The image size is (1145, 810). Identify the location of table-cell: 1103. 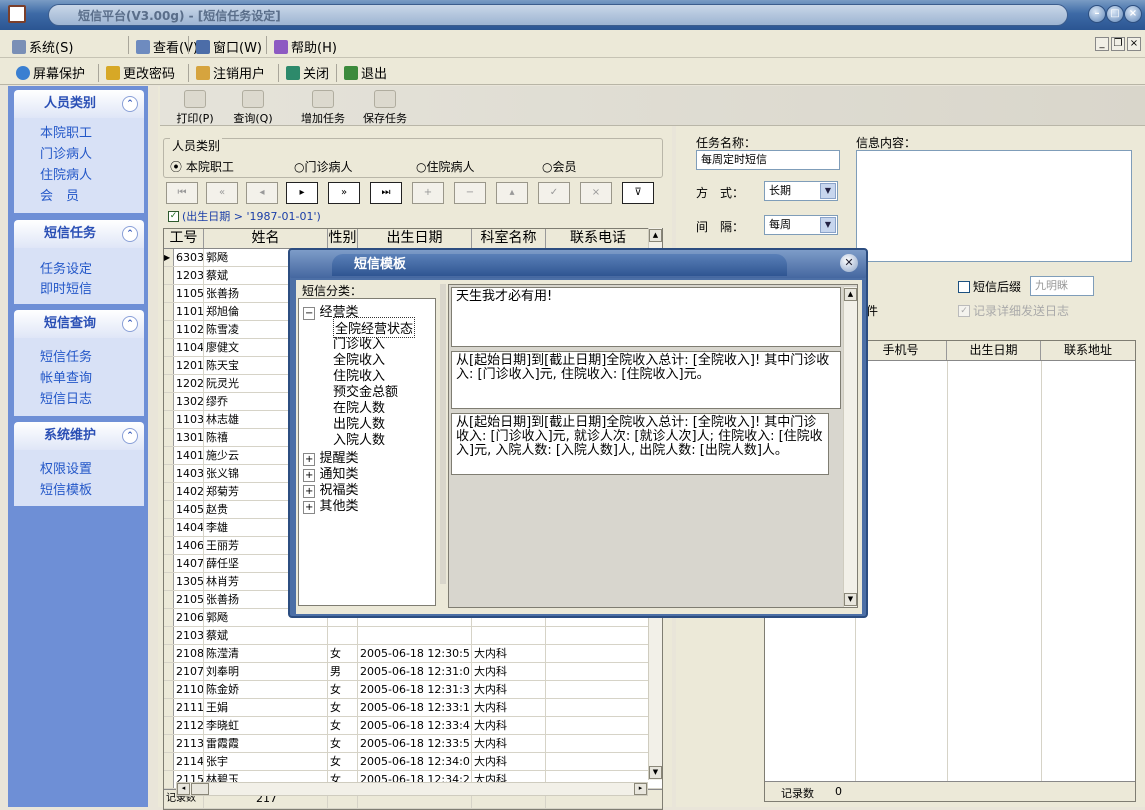
(189, 419).